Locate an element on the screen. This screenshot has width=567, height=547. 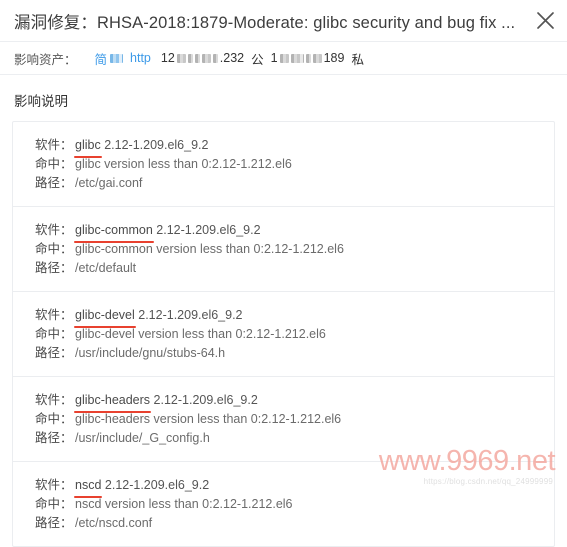
software-value: nscd 2.12-1.209.el6_9.2 is located at coordinates (141, 487).